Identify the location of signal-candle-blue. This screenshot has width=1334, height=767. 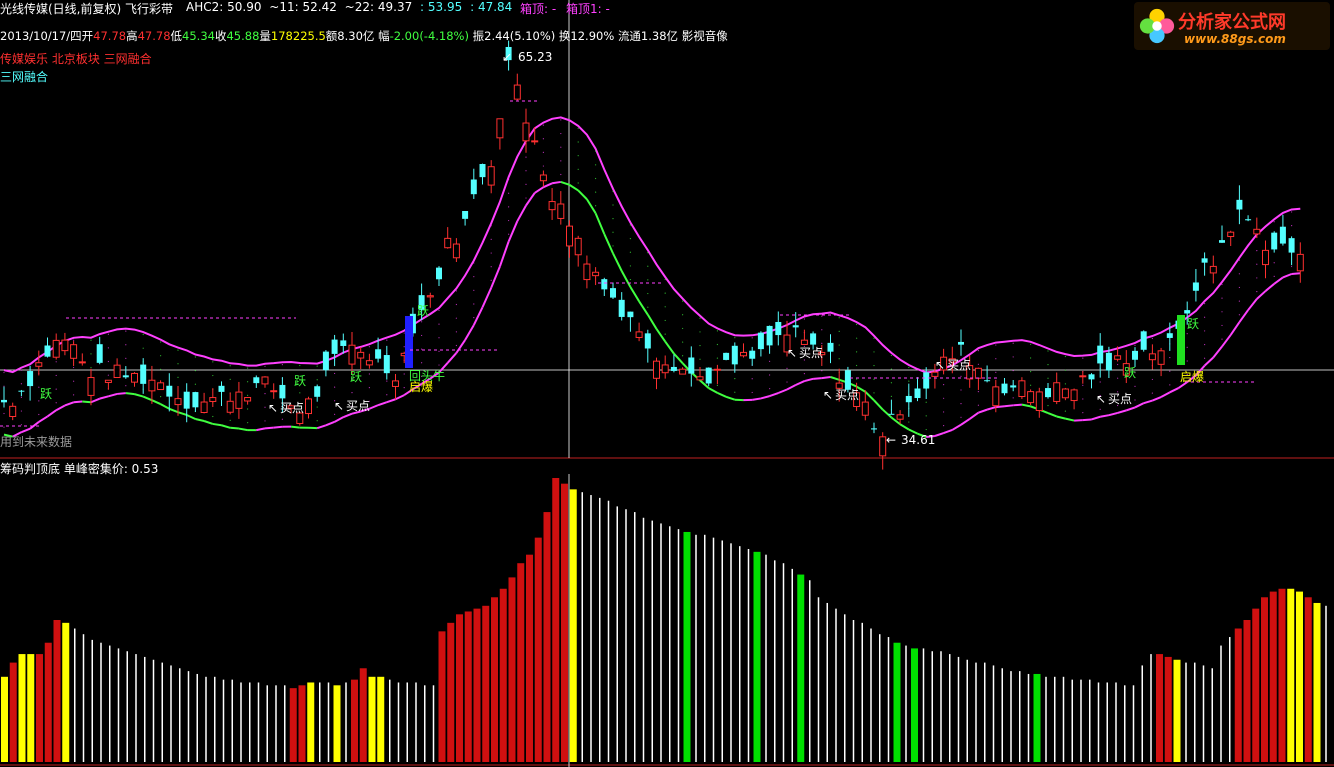
(409, 342).